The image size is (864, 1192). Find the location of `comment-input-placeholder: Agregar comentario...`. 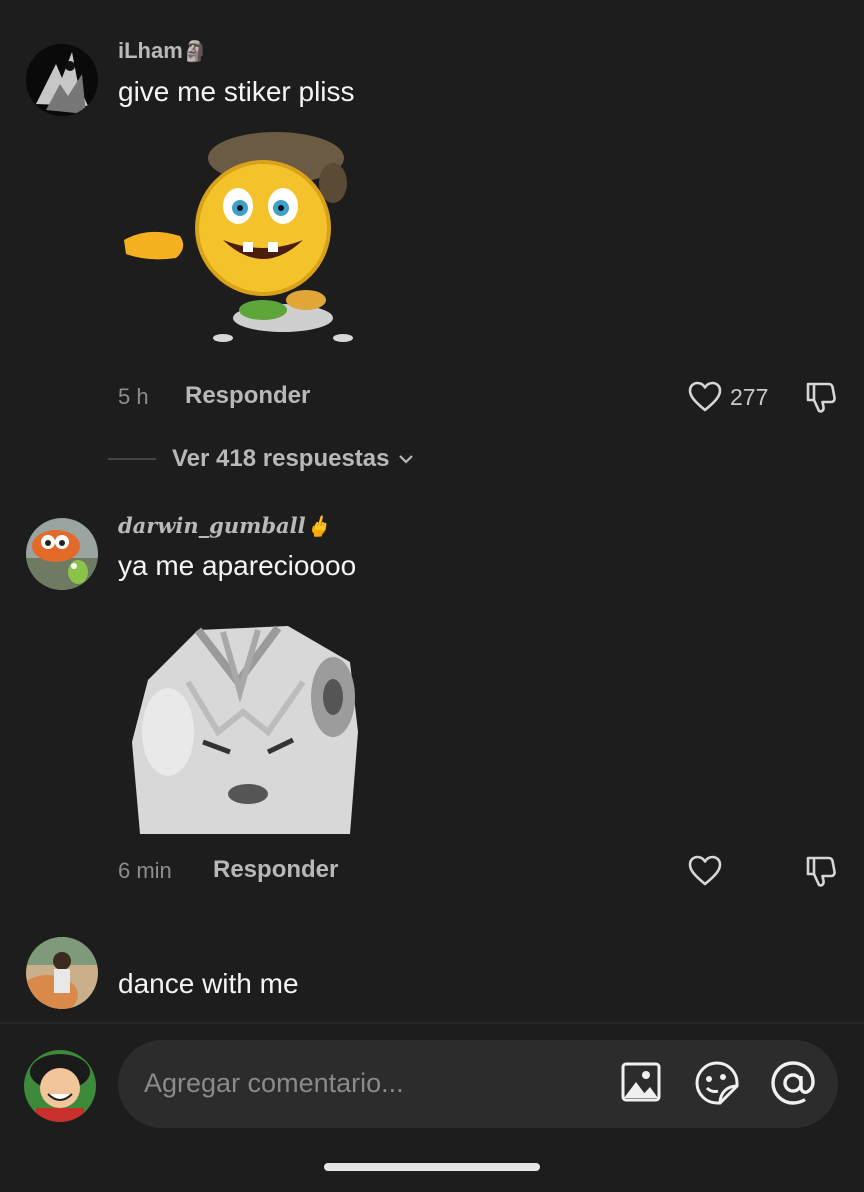

comment-input-placeholder: Agregar comentario... is located at coordinates (274, 1083).